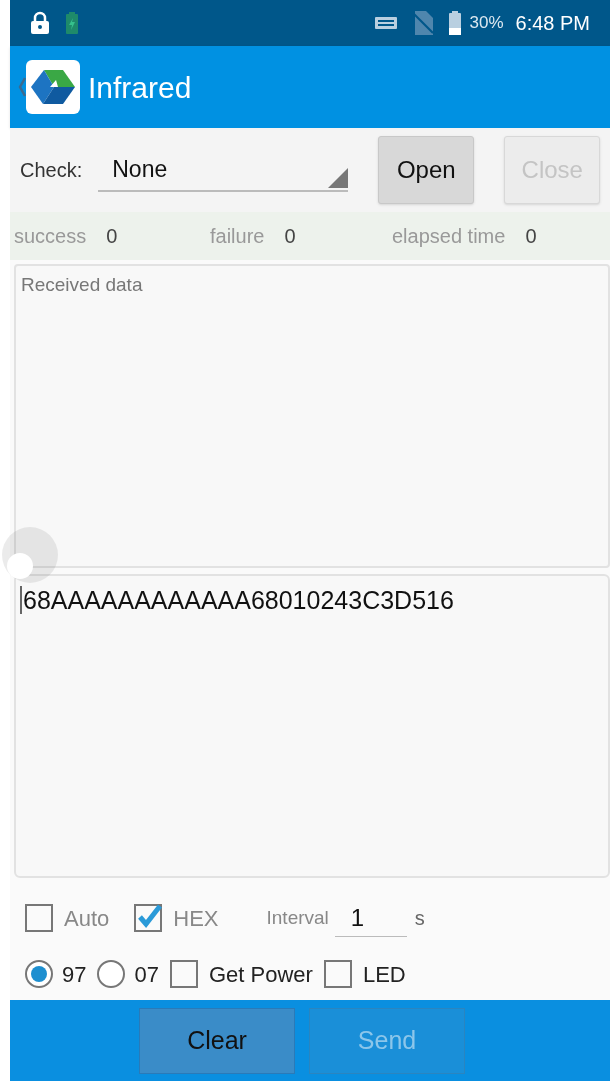  Describe the element at coordinates (455, 23) in the screenshot. I see `battery-icon` at that location.